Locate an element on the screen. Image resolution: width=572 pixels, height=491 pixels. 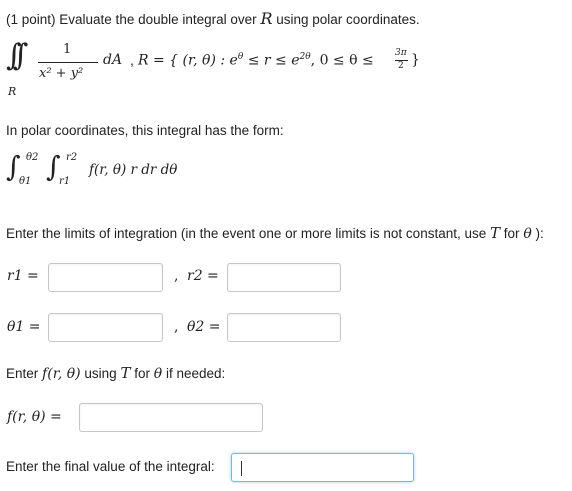
polar-integrand: f(r, θ) r dr dθ is located at coordinates (133, 170).